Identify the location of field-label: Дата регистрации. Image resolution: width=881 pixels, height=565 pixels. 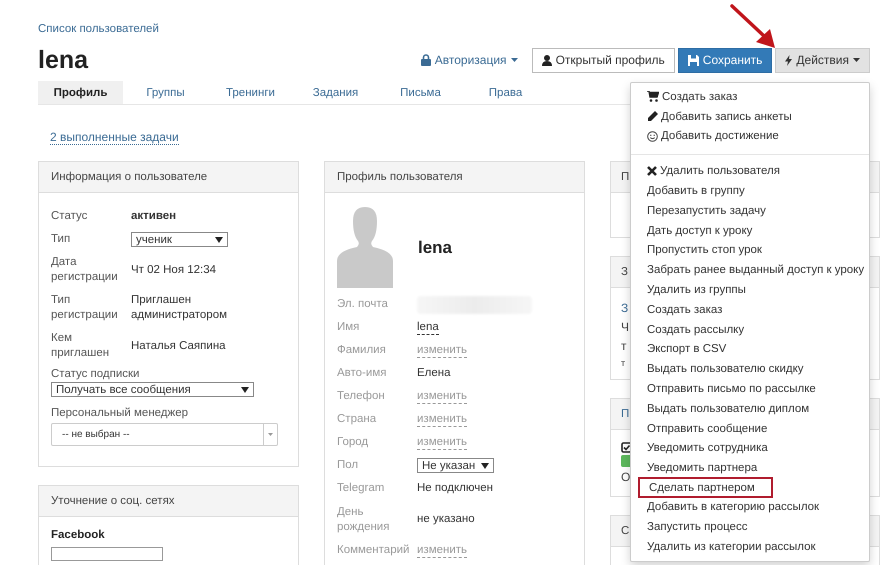
(85, 270).